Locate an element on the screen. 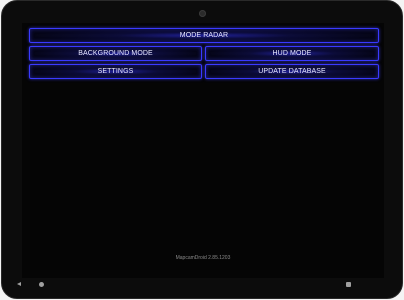 Image resolution: width=404 pixels, height=300 pixels. back-icon is located at coordinates (19, 284).